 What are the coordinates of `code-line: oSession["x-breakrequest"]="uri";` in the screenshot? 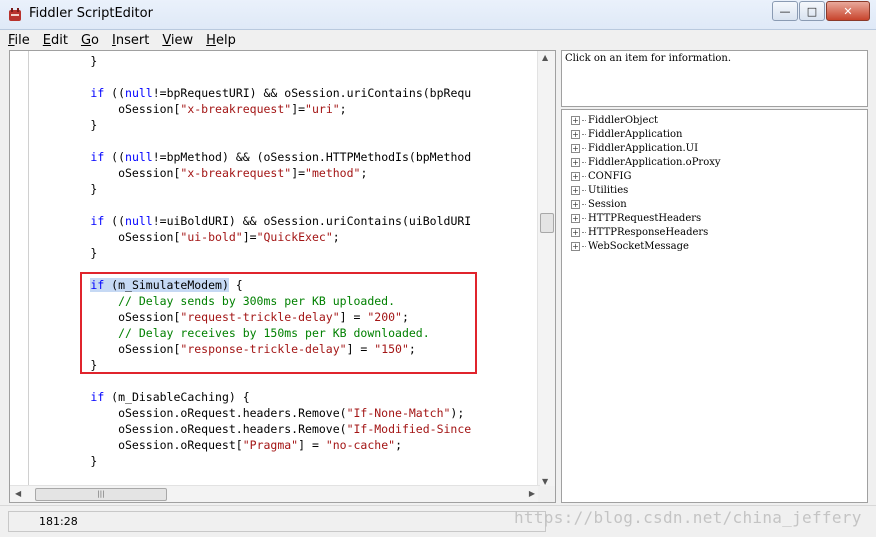 It's located at (191, 109).